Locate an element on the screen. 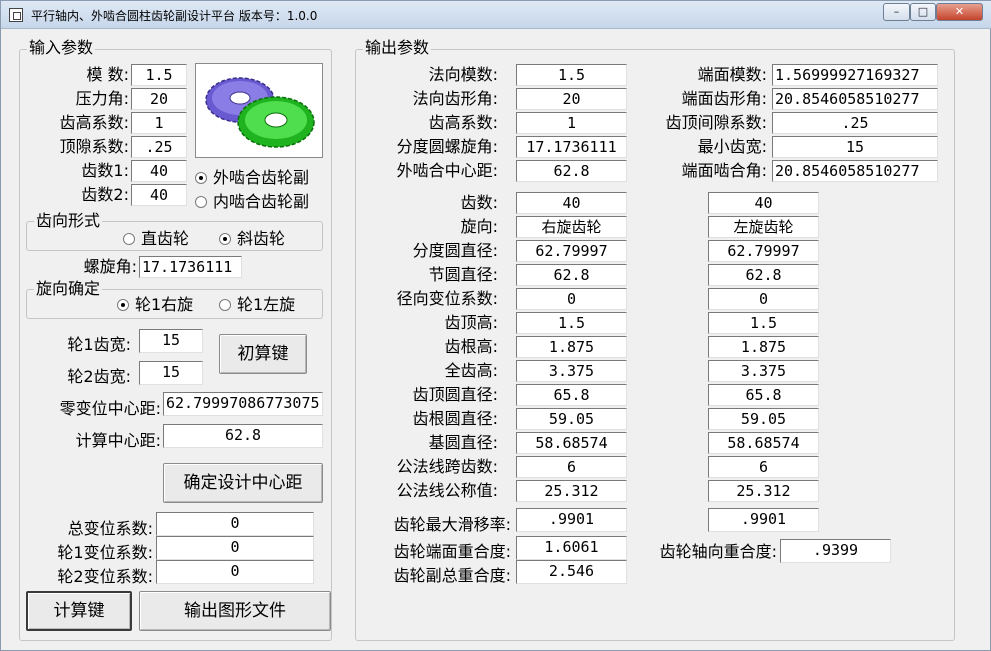 The height and width of the screenshot is (651, 991). gear2-value-field: 58.68574 is located at coordinates (763, 443).